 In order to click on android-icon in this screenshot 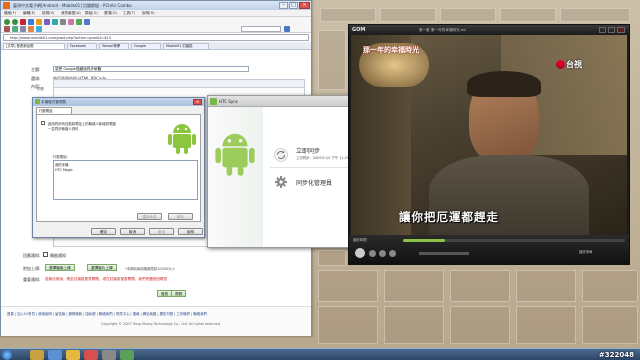, I will do `click(37, 101)`.